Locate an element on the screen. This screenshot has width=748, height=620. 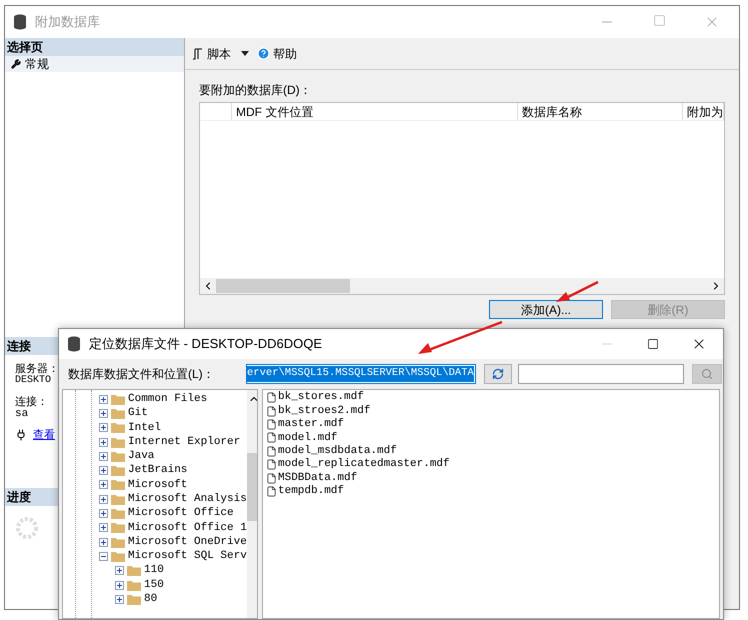
section-header: 选择页 is located at coordinates (94, 47).